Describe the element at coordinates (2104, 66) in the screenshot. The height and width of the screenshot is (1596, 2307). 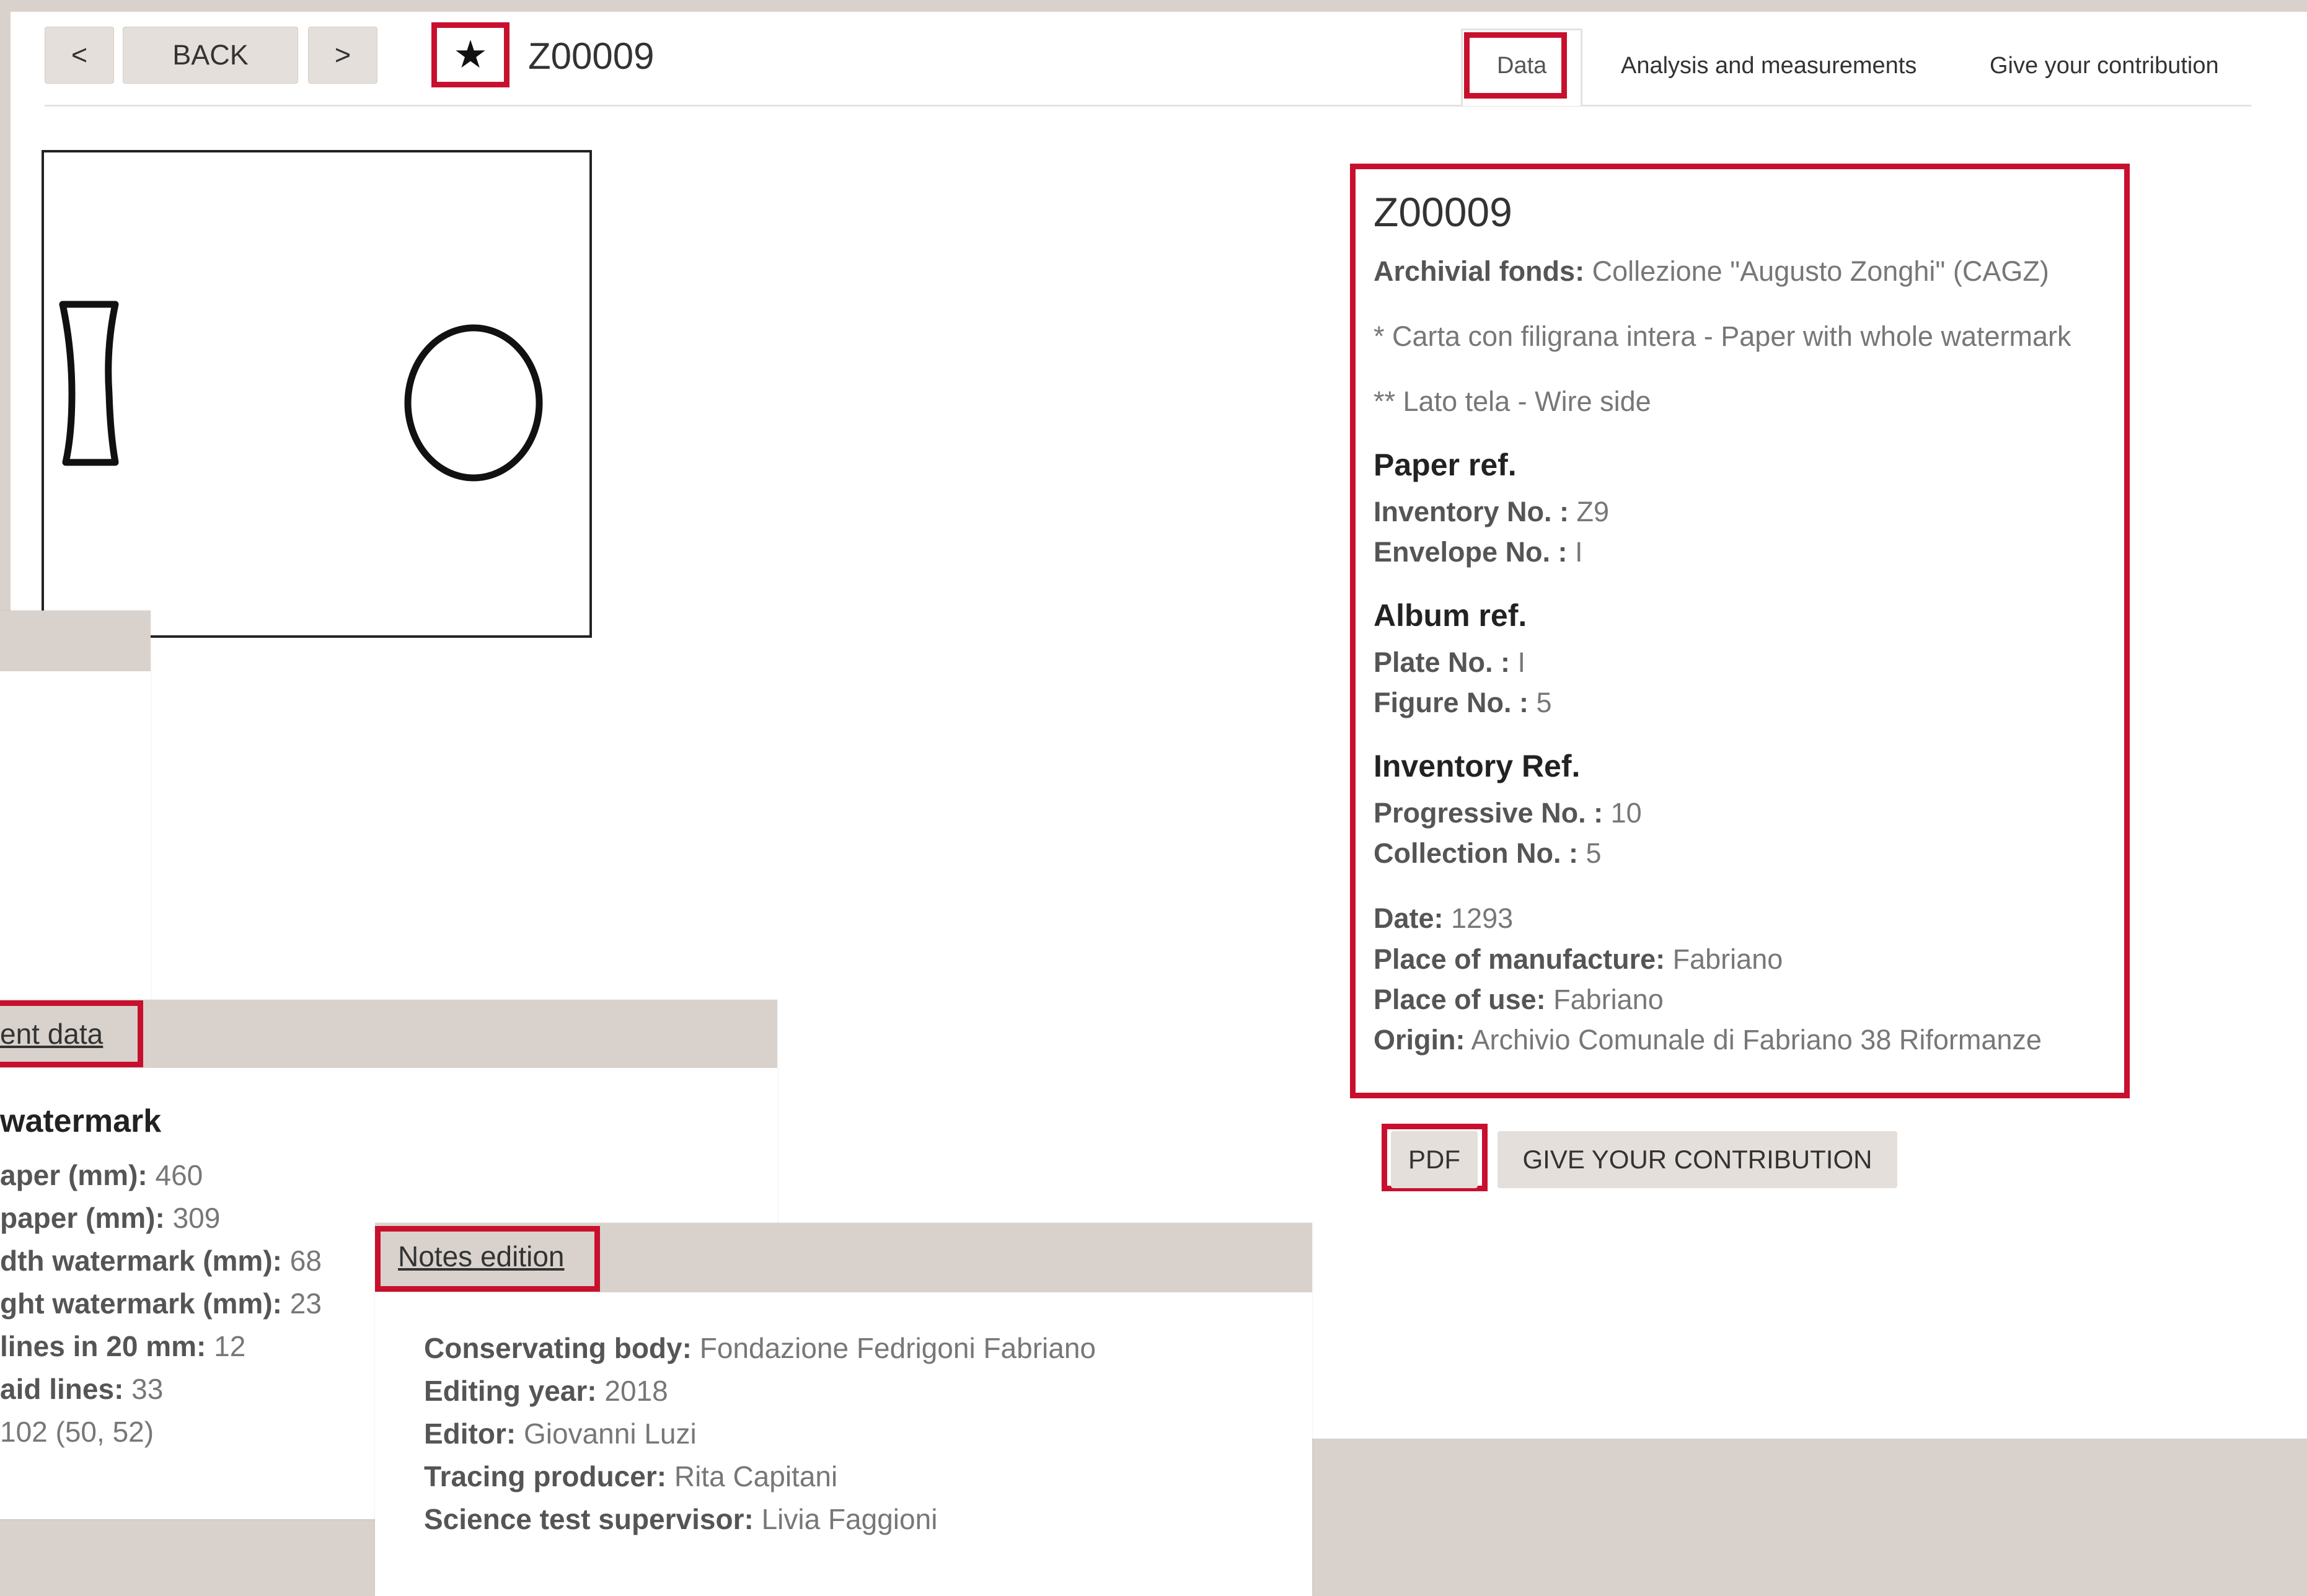
I see `tab-give-your-contribution: Give your contribution` at that location.